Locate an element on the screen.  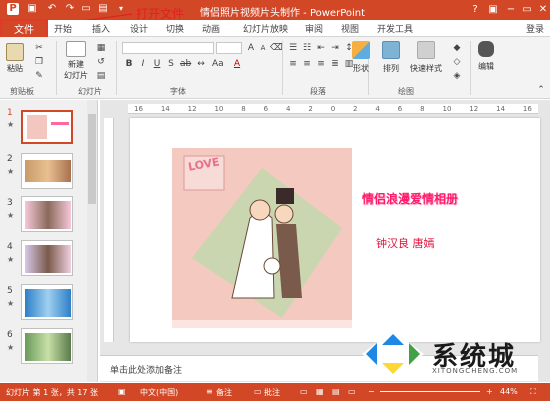
decrease-indent-icon: ⇤ is located at coordinates (321, 48).